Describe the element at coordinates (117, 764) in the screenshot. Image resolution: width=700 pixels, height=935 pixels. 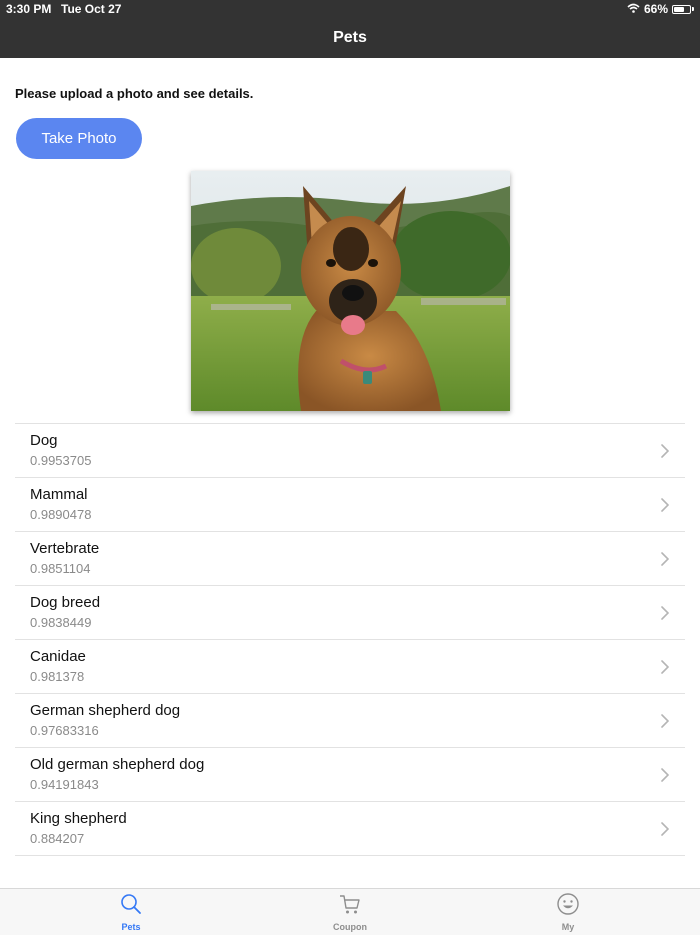
I see `result-label: Old german shepherd dog` at that location.